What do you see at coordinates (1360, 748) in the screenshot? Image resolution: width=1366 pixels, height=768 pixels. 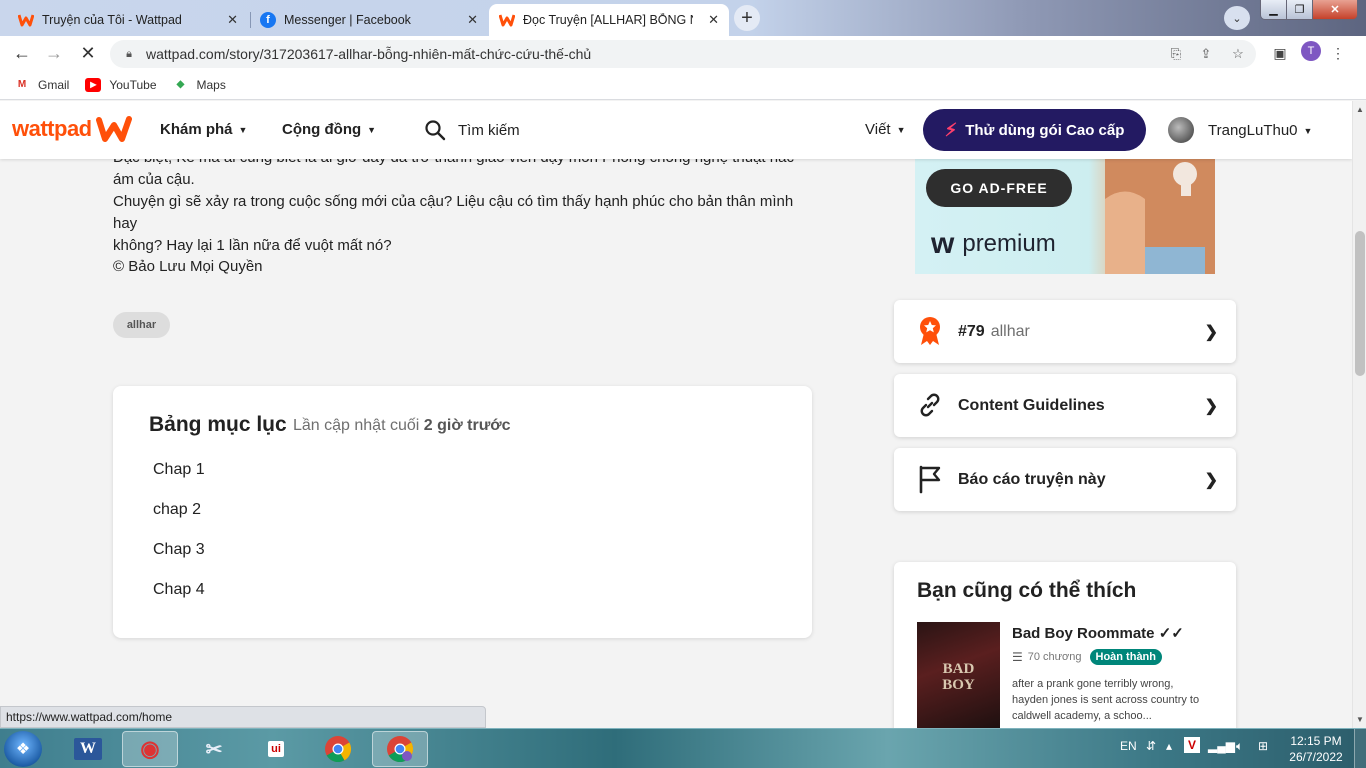 I see `show-desktop-button` at bounding box center [1360, 748].